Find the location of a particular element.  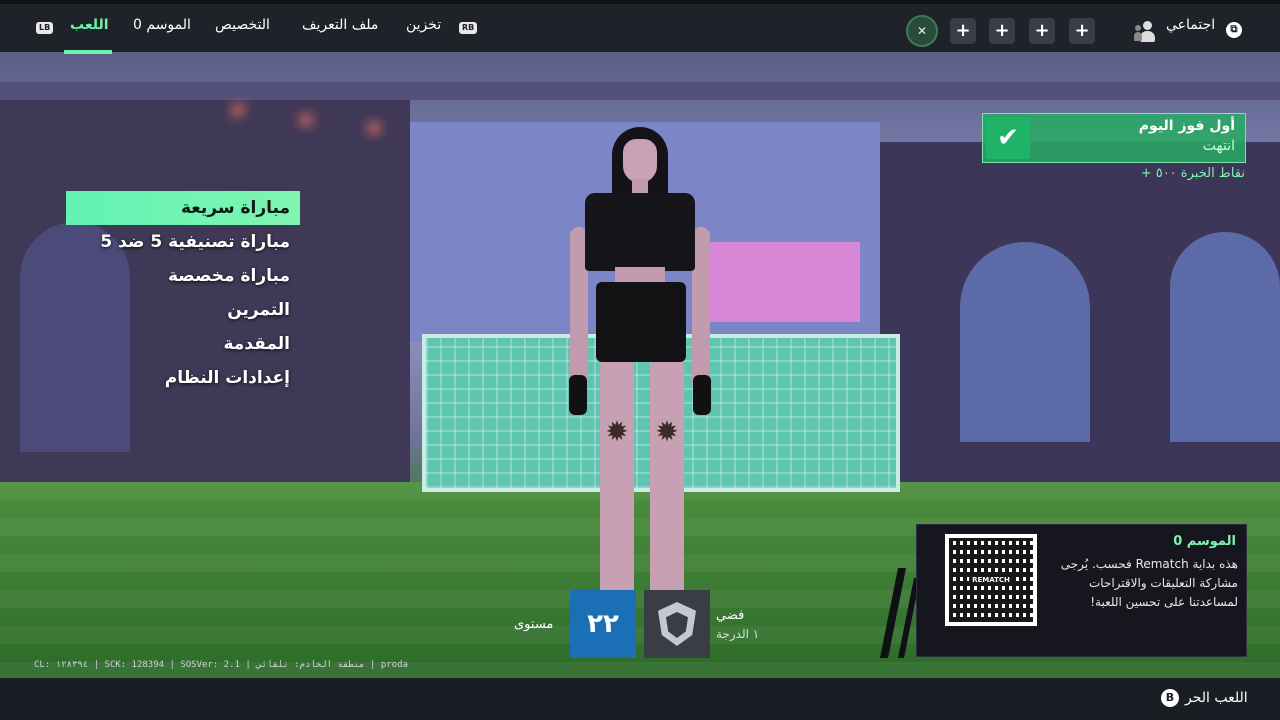

menu-ranked-5v5: مباراة تصنيفية 5 ضد 5 is located at coordinates (183, 242).